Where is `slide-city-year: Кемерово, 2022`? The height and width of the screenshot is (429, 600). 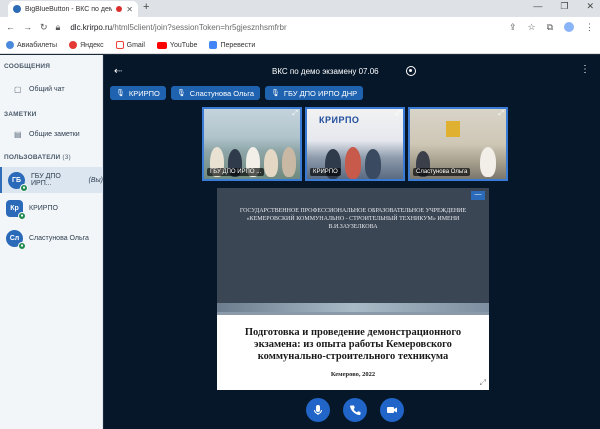 slide-city-year: Кемерово, 2022 is located at coordinates (353, 374).